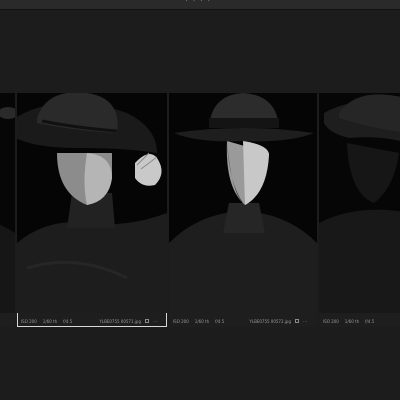  I want to click on thumbnail-meta: ISO 200 1/60 th f/4.5, so click(359, 321).